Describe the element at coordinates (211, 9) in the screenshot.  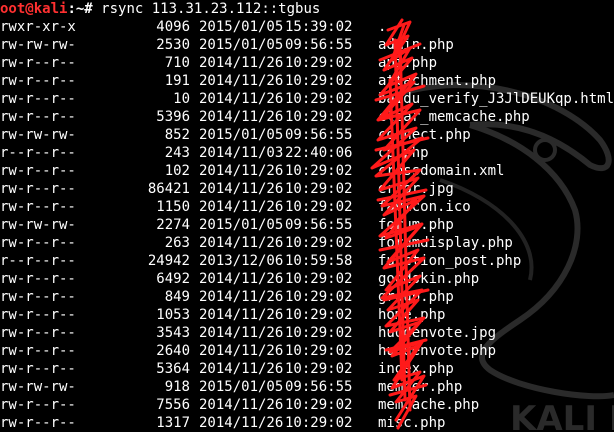
I see `command-text: rsync 113.31.23.112::tgbus` at that location.